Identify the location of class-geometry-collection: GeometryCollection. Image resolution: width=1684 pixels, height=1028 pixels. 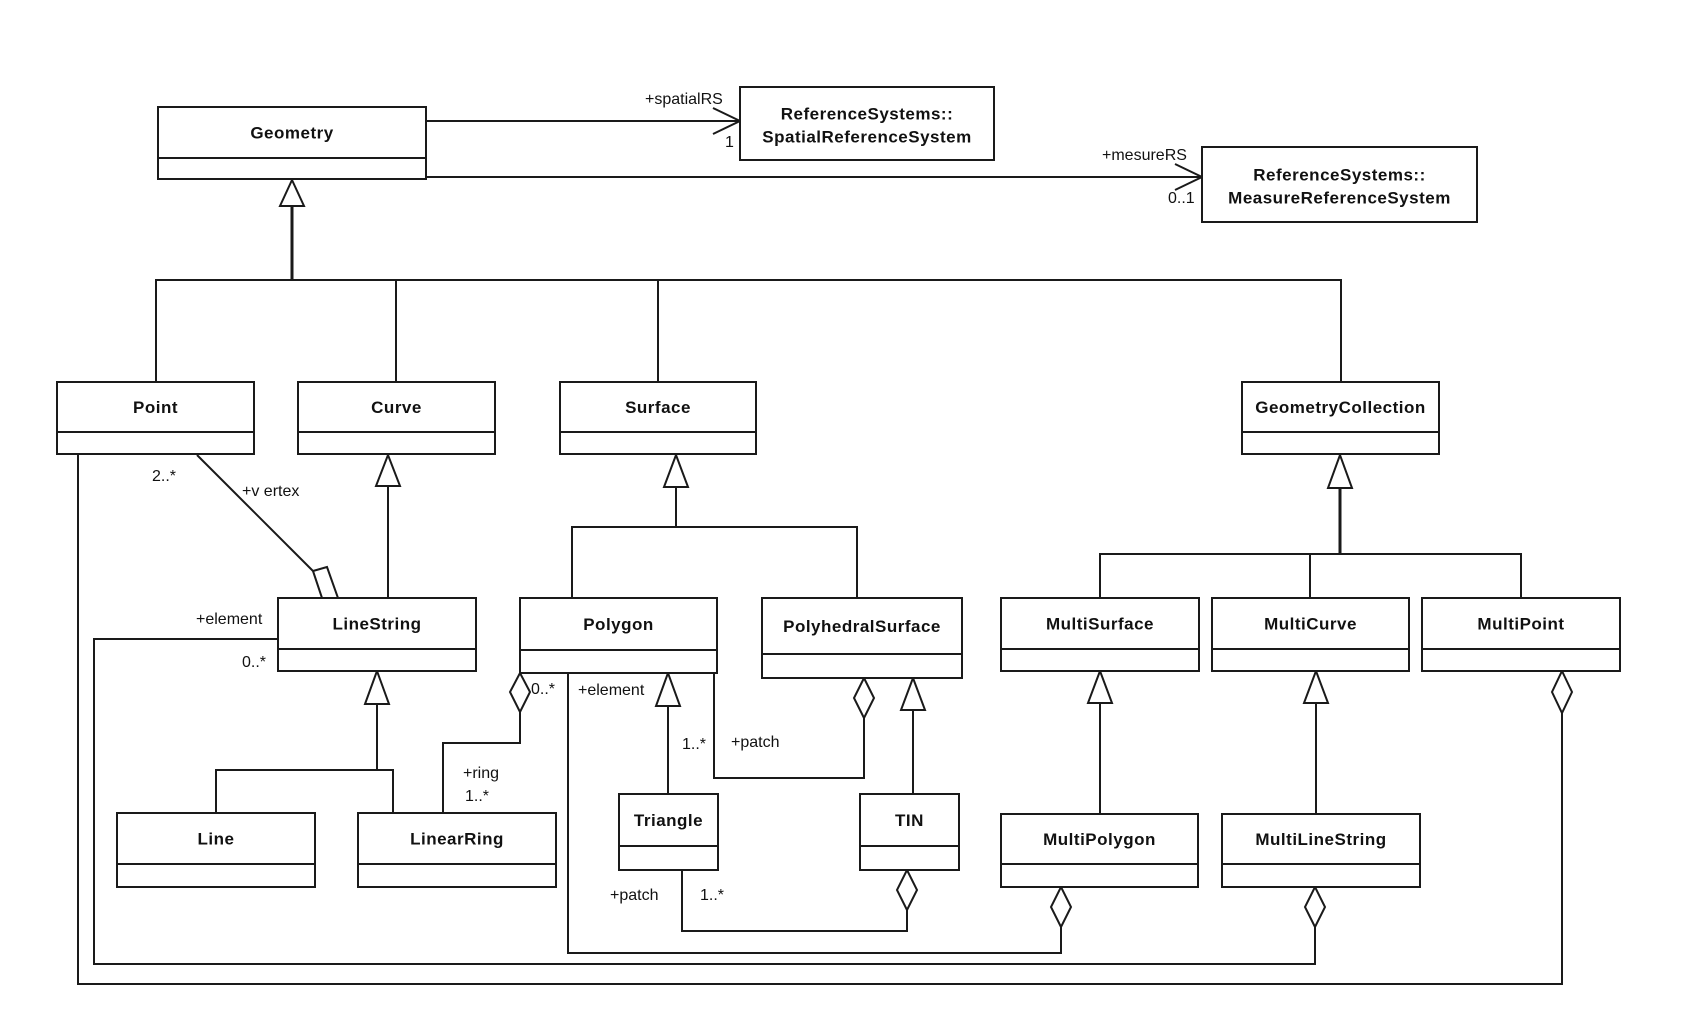
(1340, 418).